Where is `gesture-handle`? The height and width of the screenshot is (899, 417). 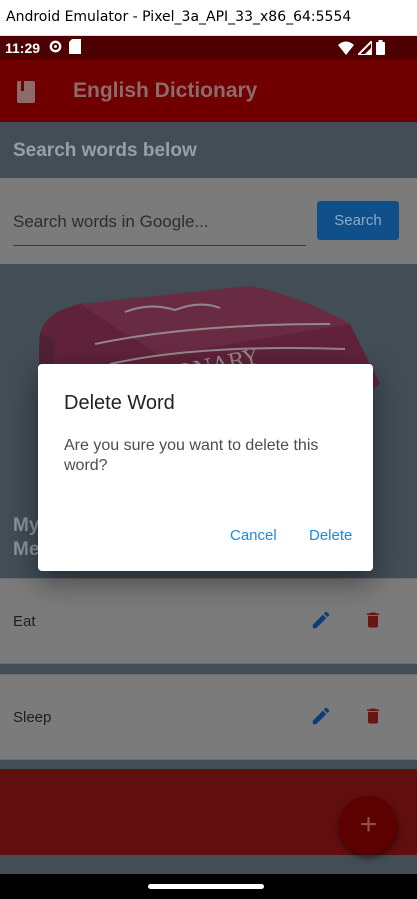
gesture-handle is located at coordinates (206, 886).